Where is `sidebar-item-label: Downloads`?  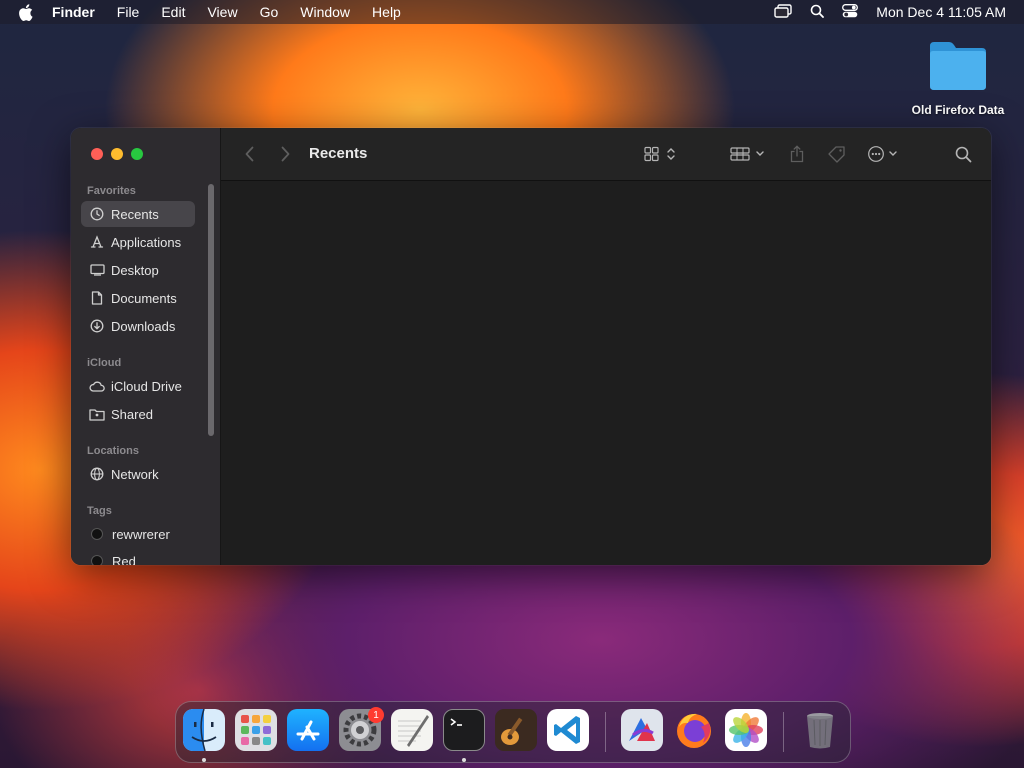
sidebar-item-label: Downloads is located at coordinates (143, 326).